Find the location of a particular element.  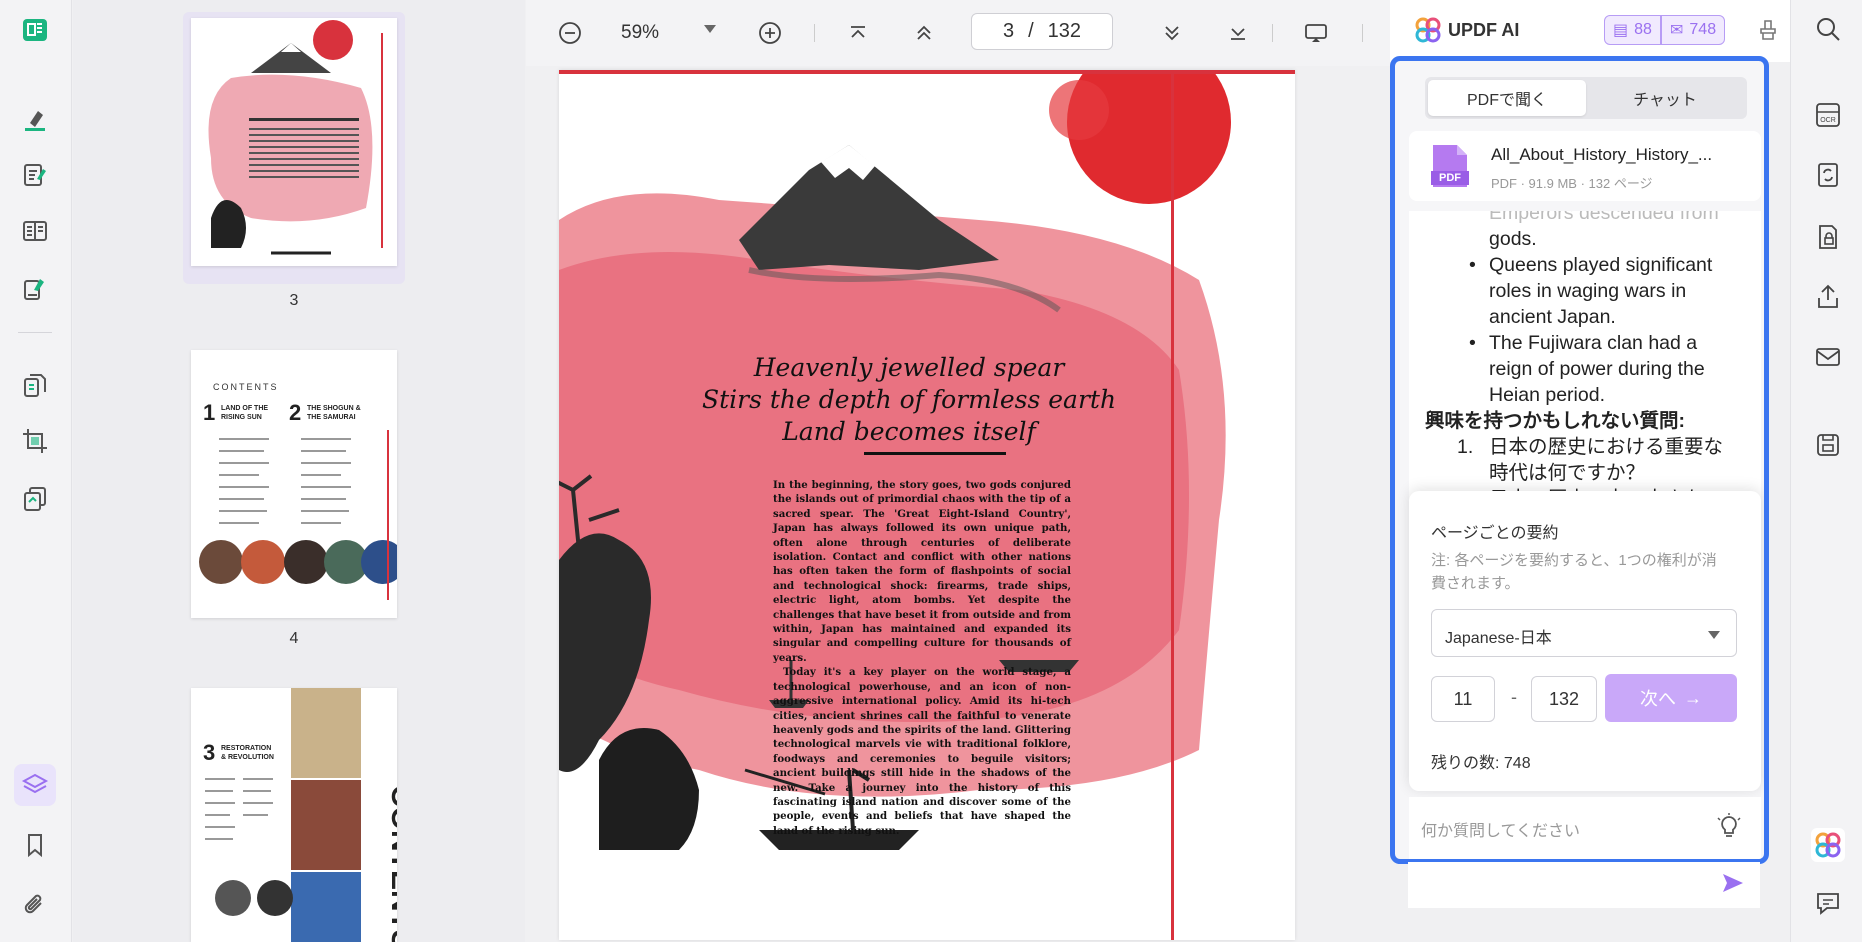

doc-credits-count: 88 is located at coordinates (1643, 29).